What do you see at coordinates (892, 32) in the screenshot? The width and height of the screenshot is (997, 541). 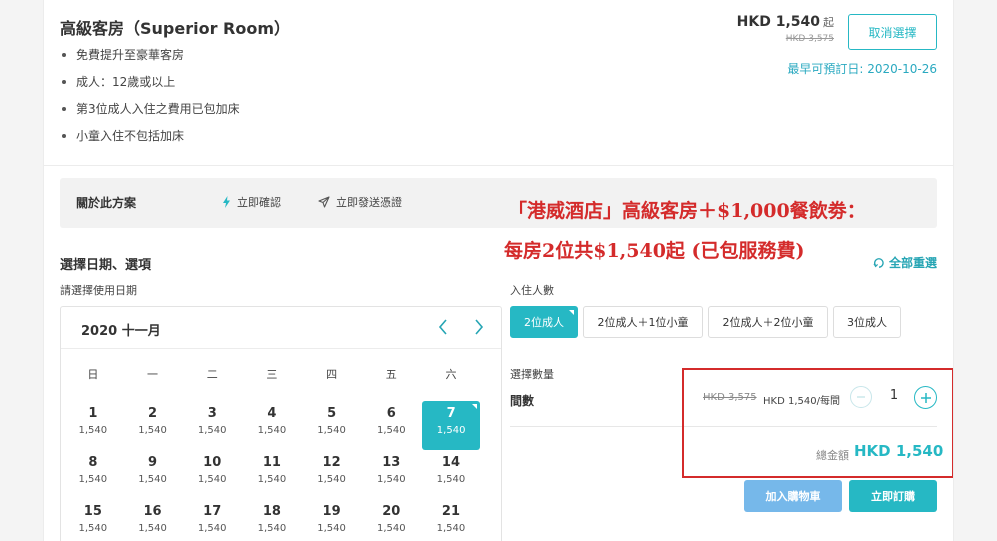 I see `cancel-selection-button: 取消選擇` at bounding box center [892, 32].